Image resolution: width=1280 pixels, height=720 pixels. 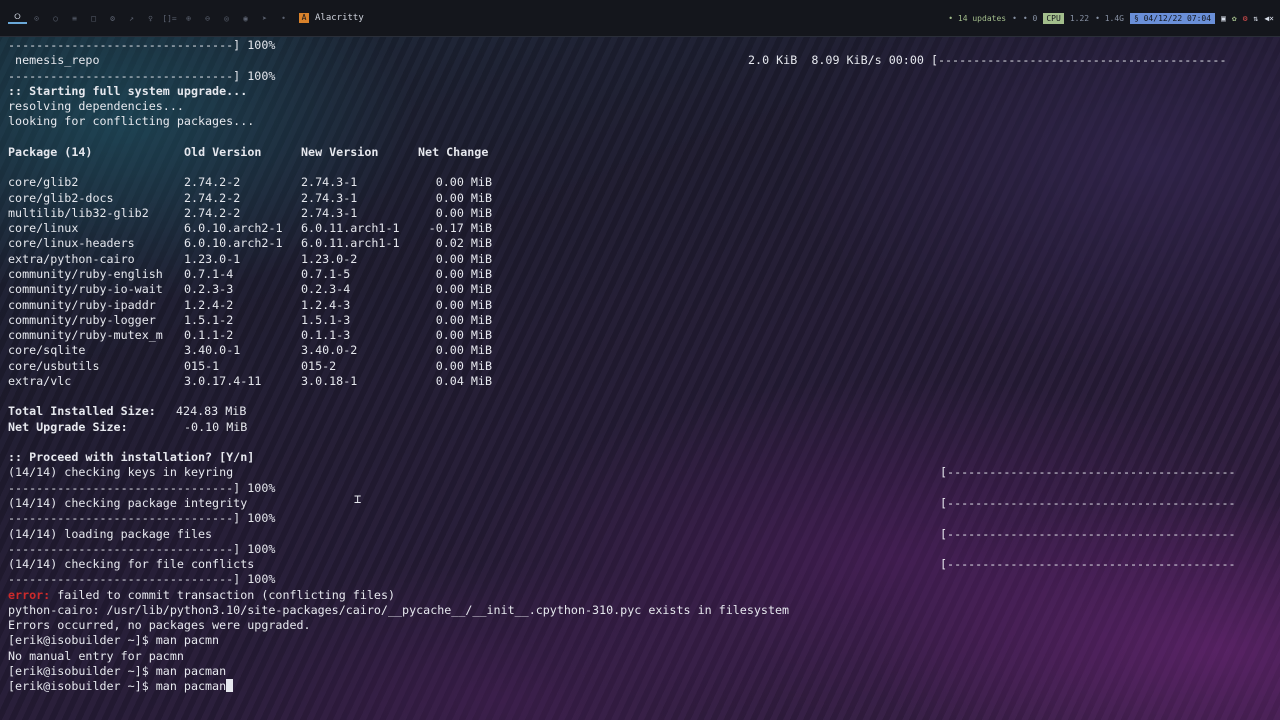 I want to click on workspace-tag-12: ◉, so click(x=245, y=18).